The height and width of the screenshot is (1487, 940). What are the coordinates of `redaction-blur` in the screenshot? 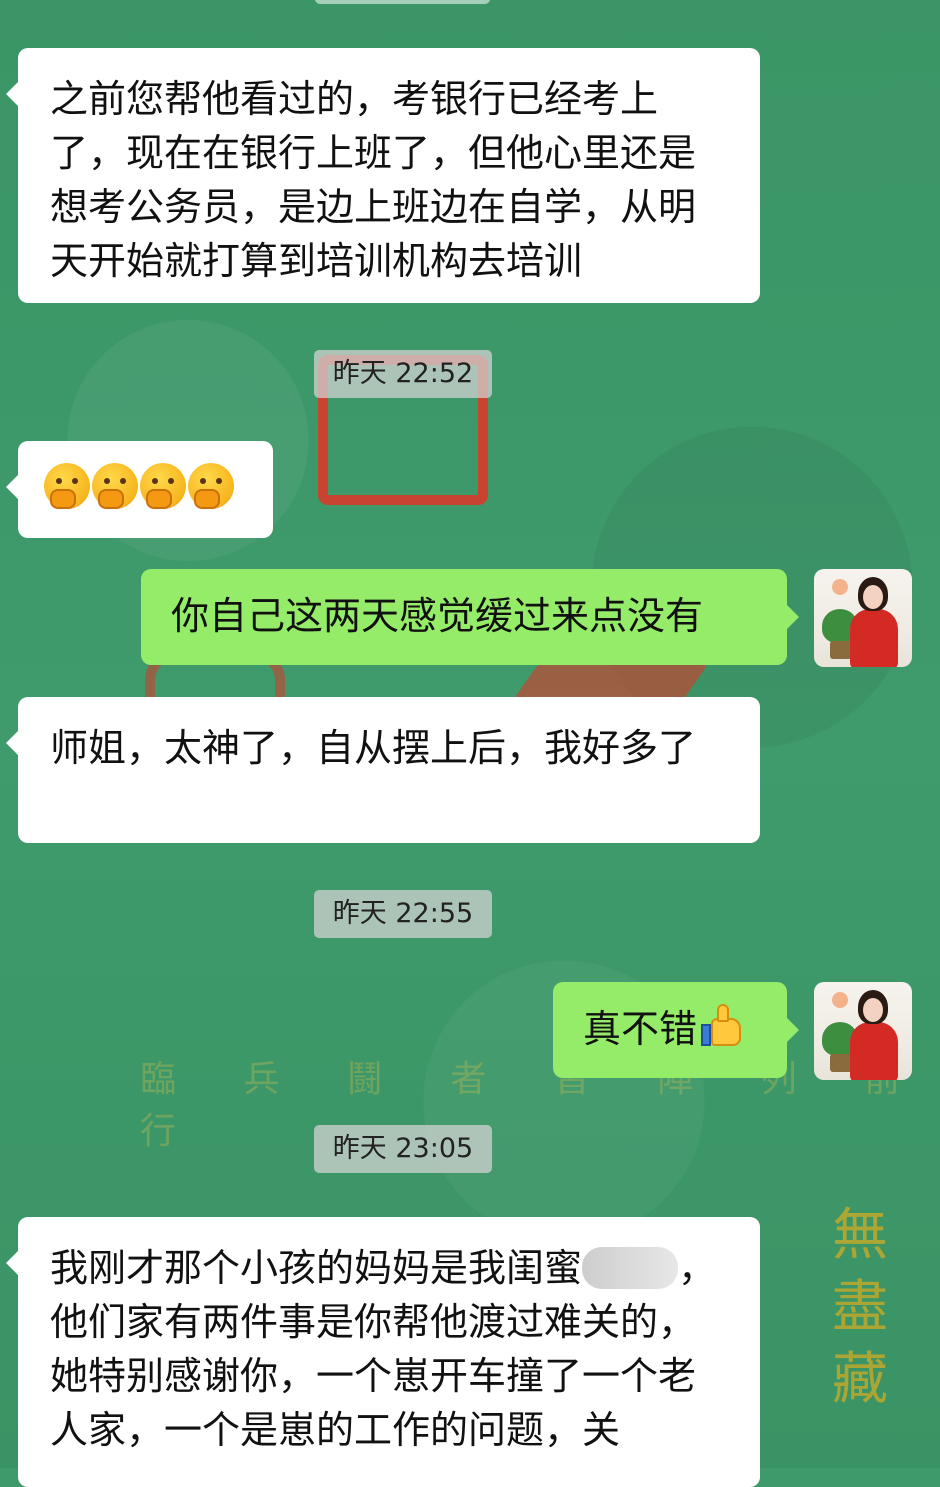 It's located at (630, 1268).